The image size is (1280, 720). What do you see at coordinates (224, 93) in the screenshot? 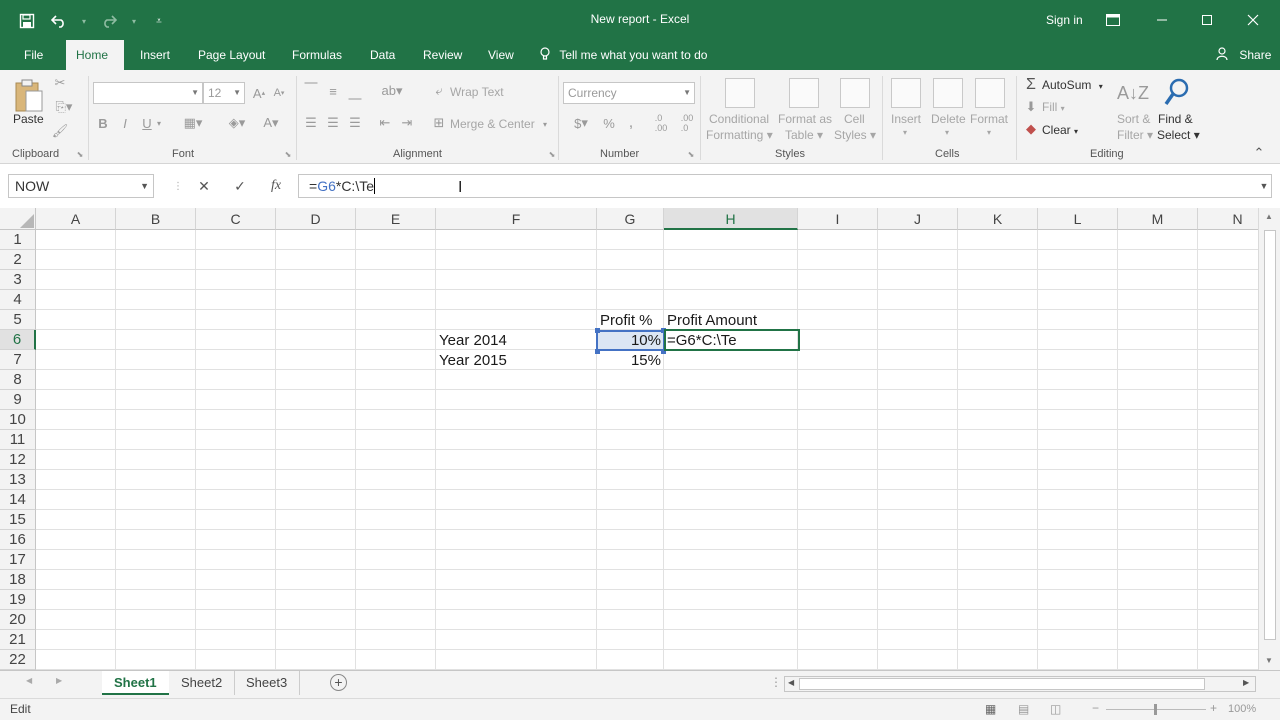
I see `font-size-combo: 12 ▼` at bounding box center [224, 93].